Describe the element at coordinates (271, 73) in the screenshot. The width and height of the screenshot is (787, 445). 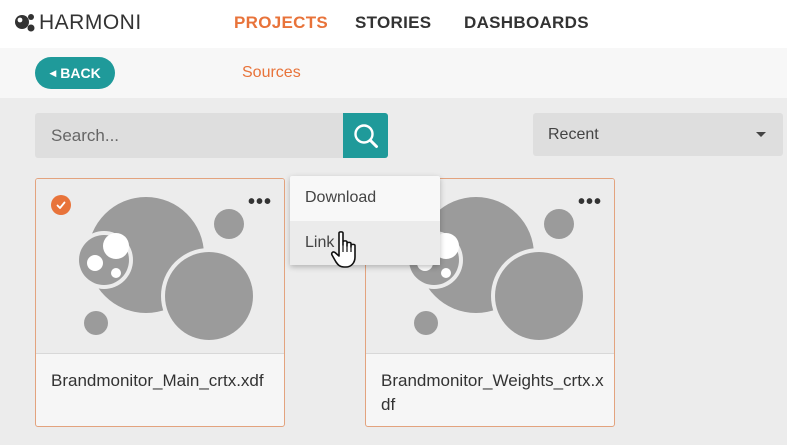
I see `sources-link: Sources` at that location.